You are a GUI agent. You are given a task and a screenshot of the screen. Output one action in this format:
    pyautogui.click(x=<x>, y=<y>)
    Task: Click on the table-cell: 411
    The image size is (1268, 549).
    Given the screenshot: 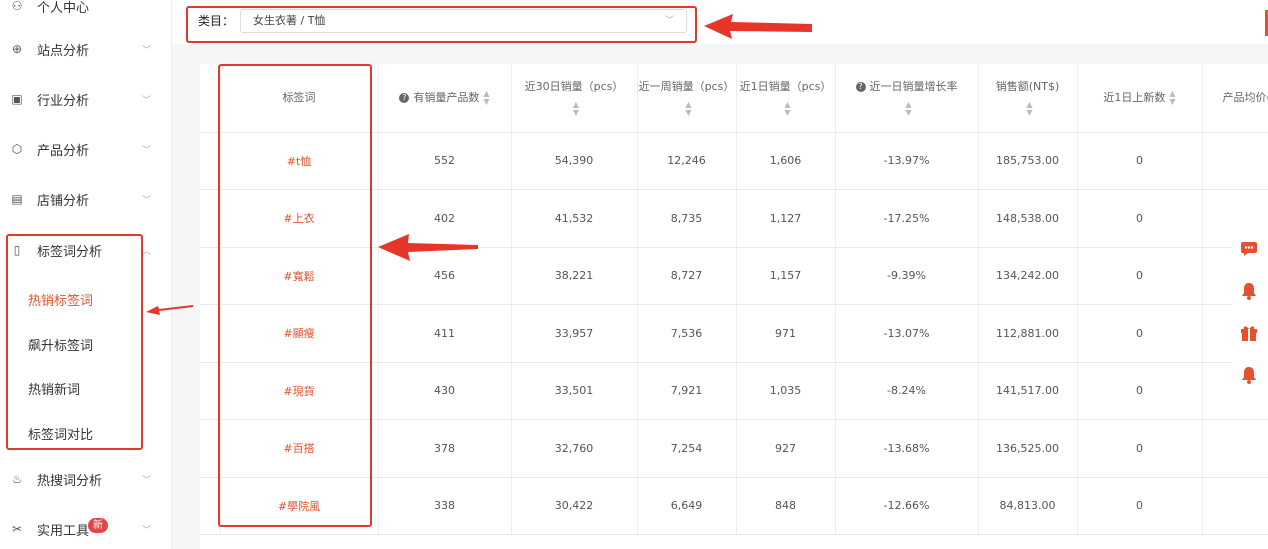 What is the action you would take?
    pyautogui.click(x=445, y=333)
    